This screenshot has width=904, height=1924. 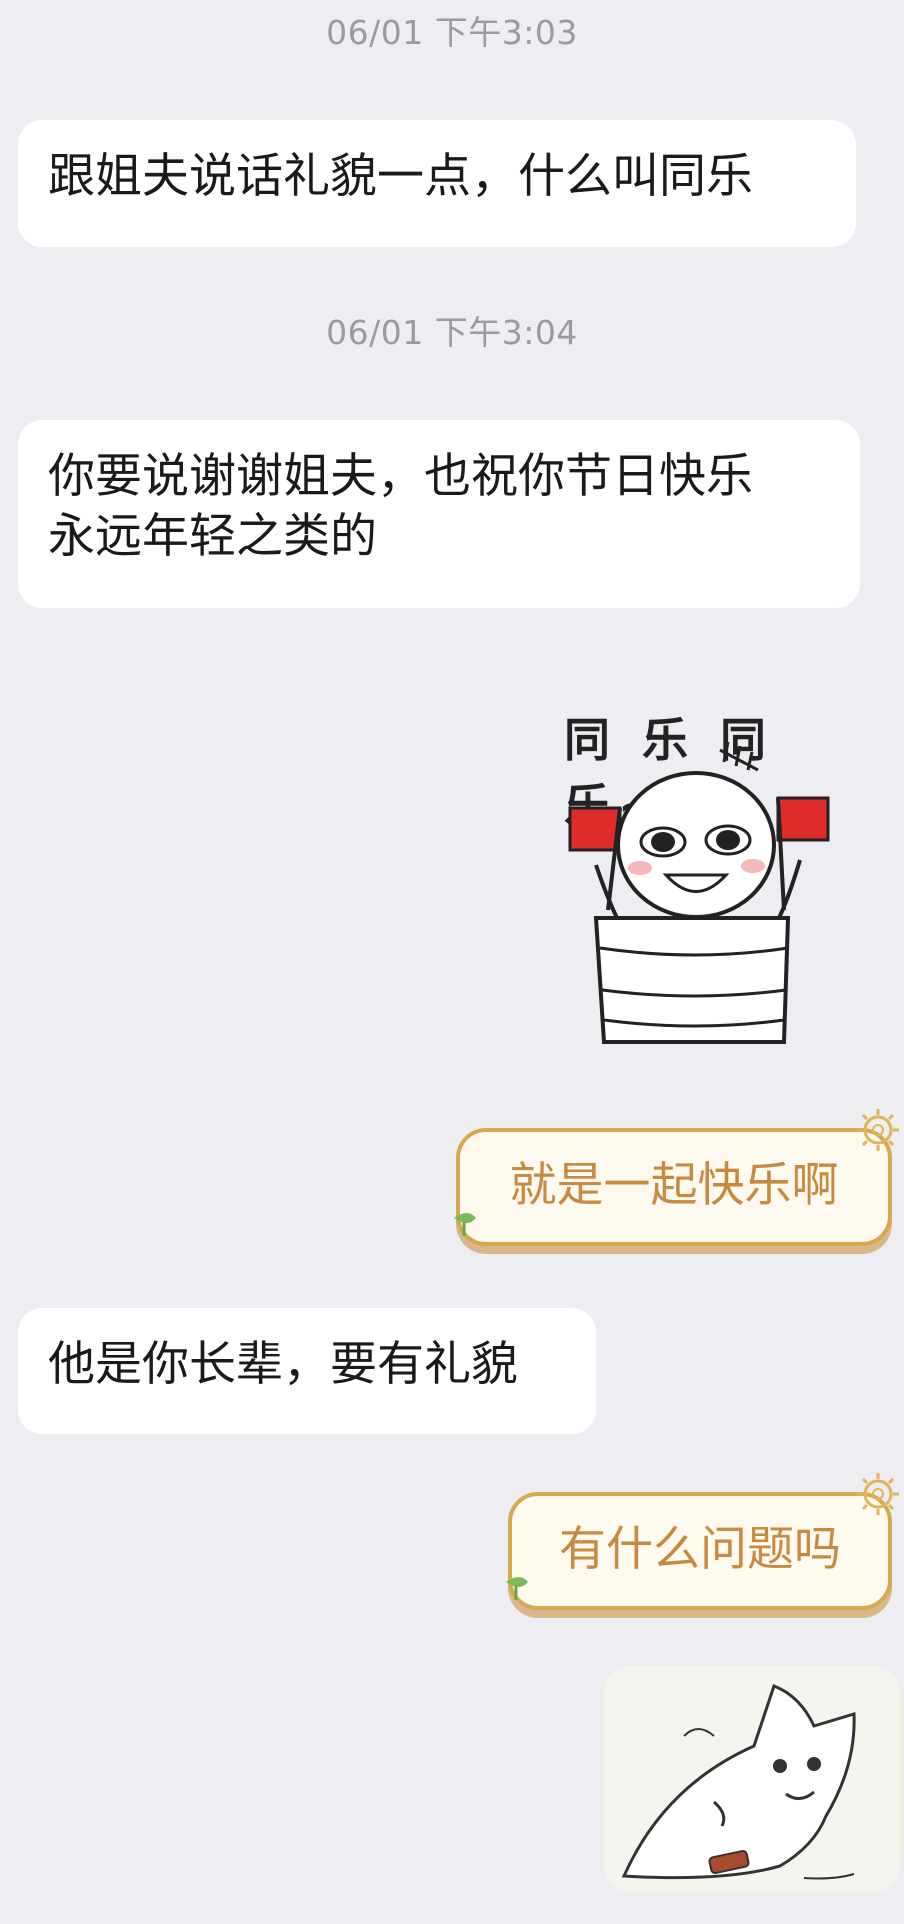 What do you see at coordinates (283, 1364) in the screenshot?
I see `message-text: 他是你长辈，要有礼貌` at bounding box center [283, 1364].